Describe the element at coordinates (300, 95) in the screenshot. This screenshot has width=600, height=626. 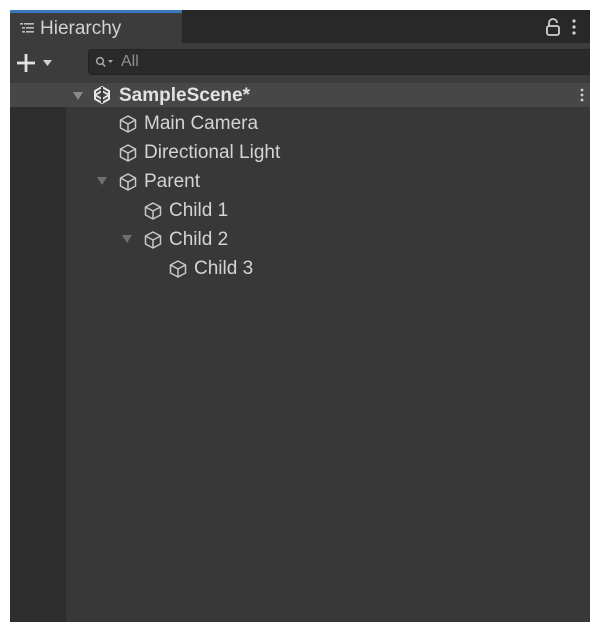
I see `scene-row: SampleScene*` at that location.